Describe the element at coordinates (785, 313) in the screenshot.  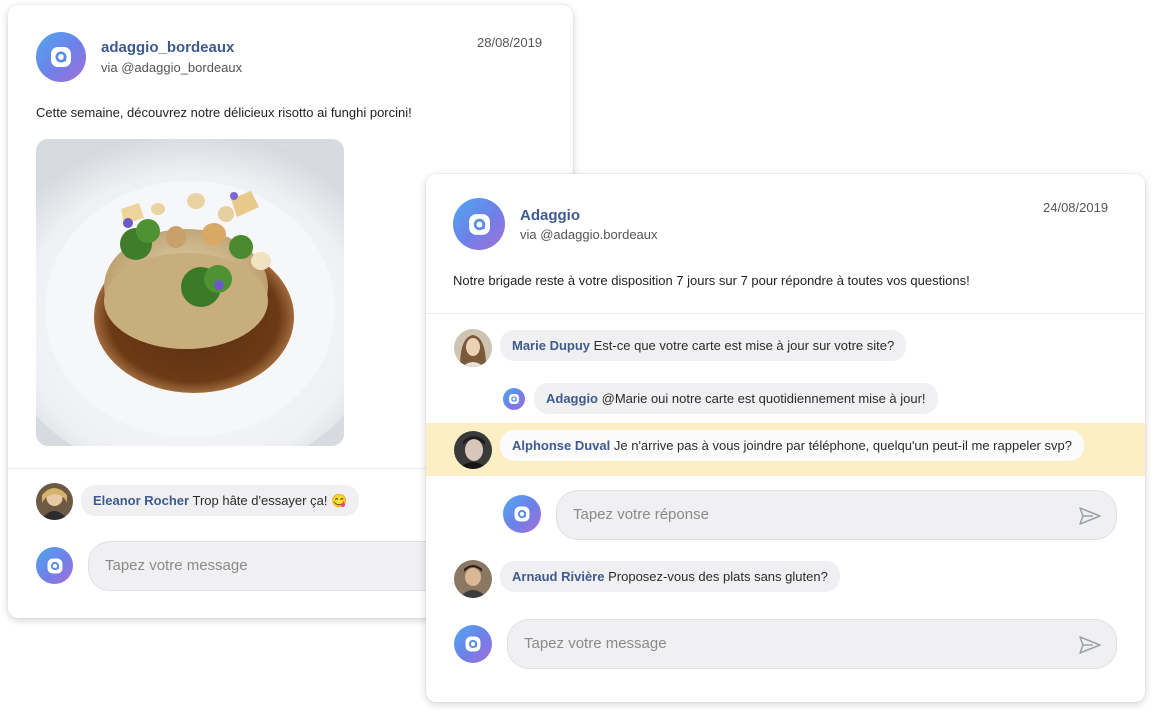
I see `post-divider` at that location.